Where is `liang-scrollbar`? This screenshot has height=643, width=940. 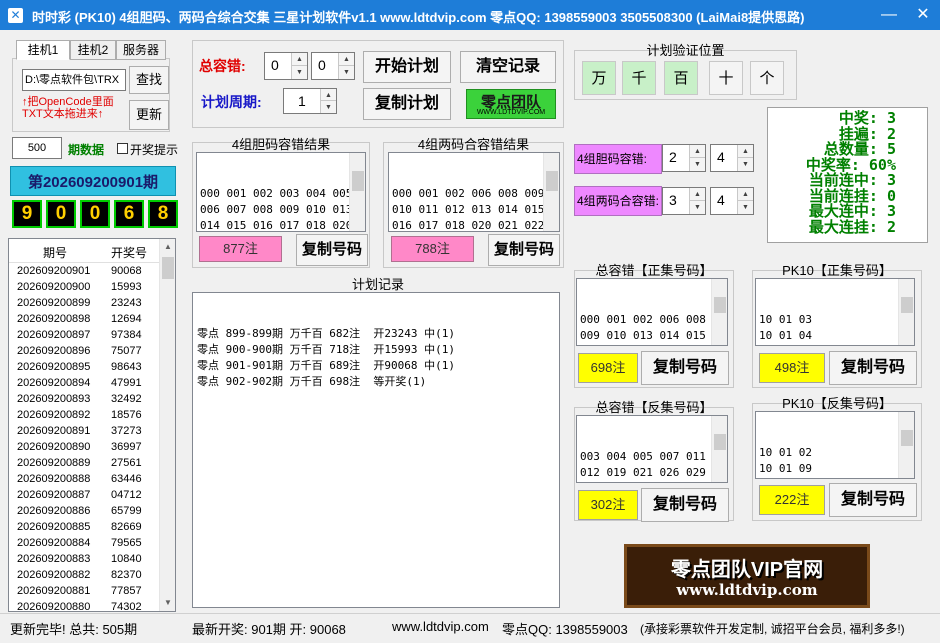
liang-scrollbar is located at coordinates (551, 192).